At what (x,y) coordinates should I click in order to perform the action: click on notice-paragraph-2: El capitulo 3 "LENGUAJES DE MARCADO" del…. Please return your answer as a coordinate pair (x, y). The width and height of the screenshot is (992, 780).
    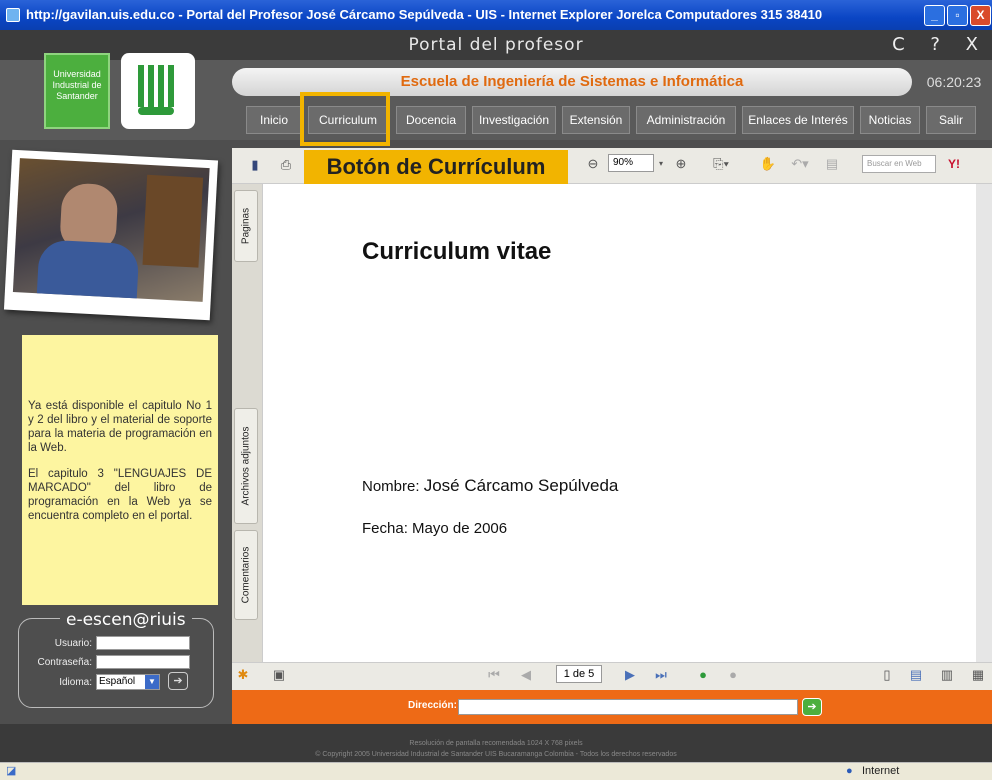
    Looking at the image, I should click on (120, 495).